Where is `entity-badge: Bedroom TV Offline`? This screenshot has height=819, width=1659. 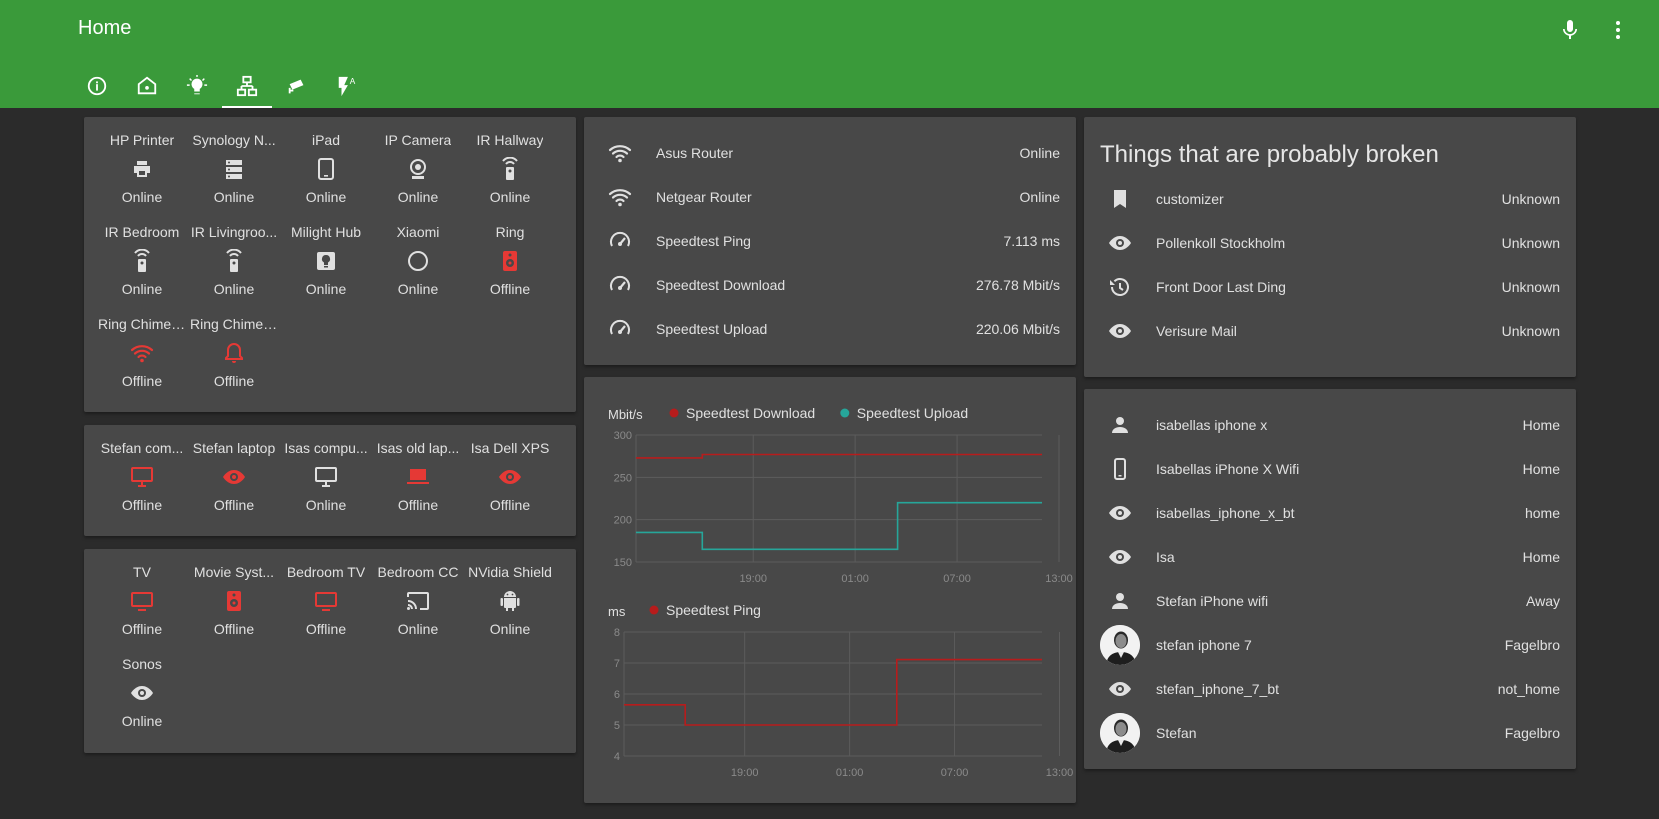 entity-badge: Bedroom TV Offline is located at coordinates (326, 609).